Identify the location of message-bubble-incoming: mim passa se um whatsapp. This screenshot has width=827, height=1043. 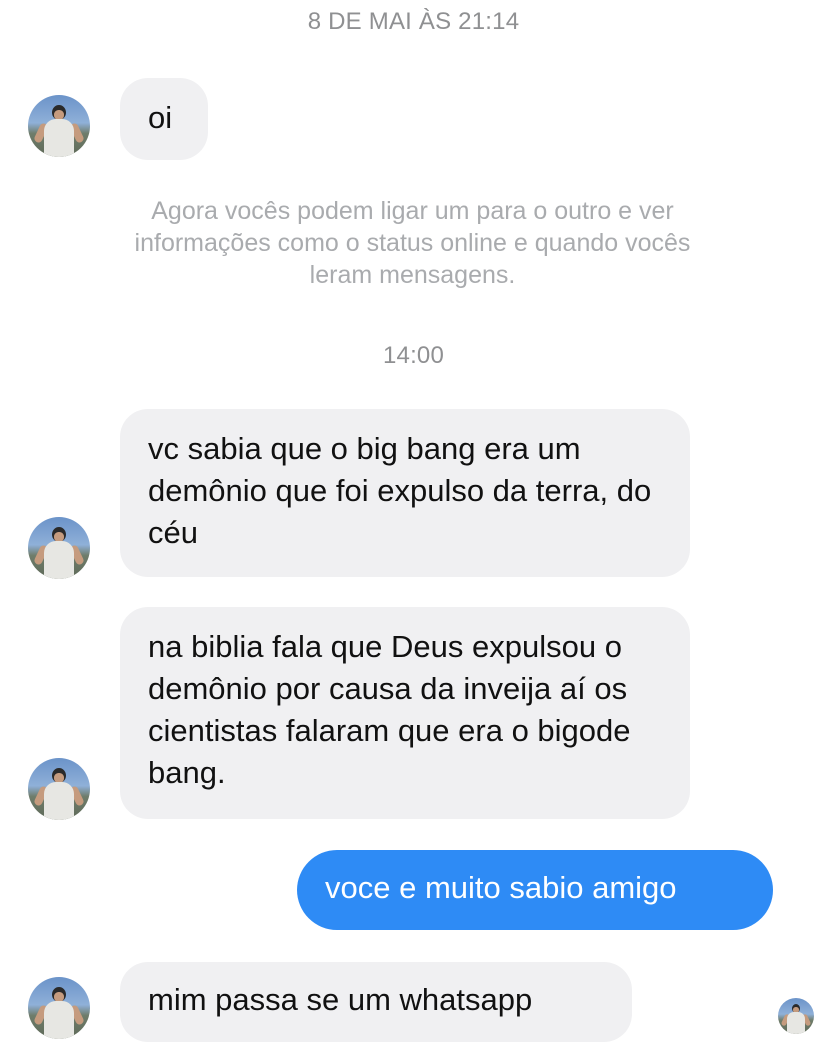
(376, 1002).